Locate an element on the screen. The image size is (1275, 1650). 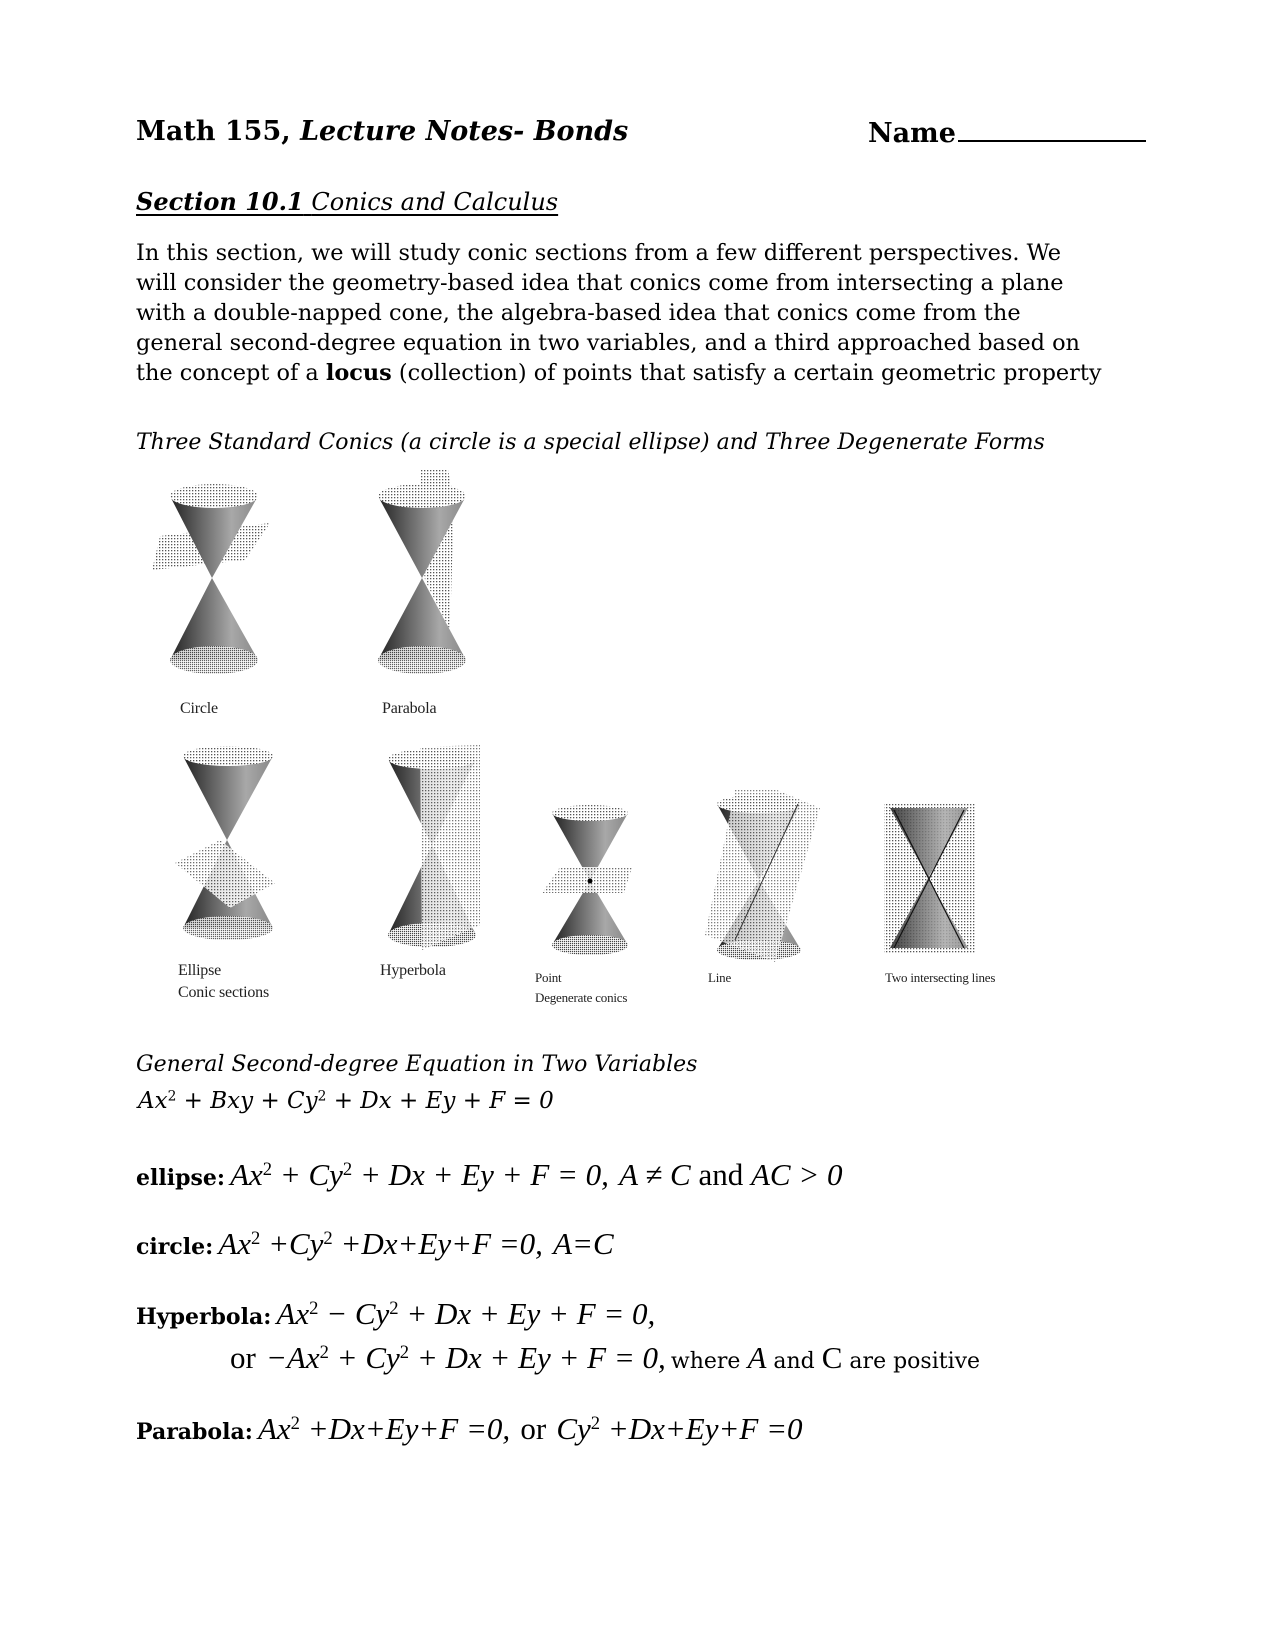
name-field: Name is located at coordinates (1007, 132).